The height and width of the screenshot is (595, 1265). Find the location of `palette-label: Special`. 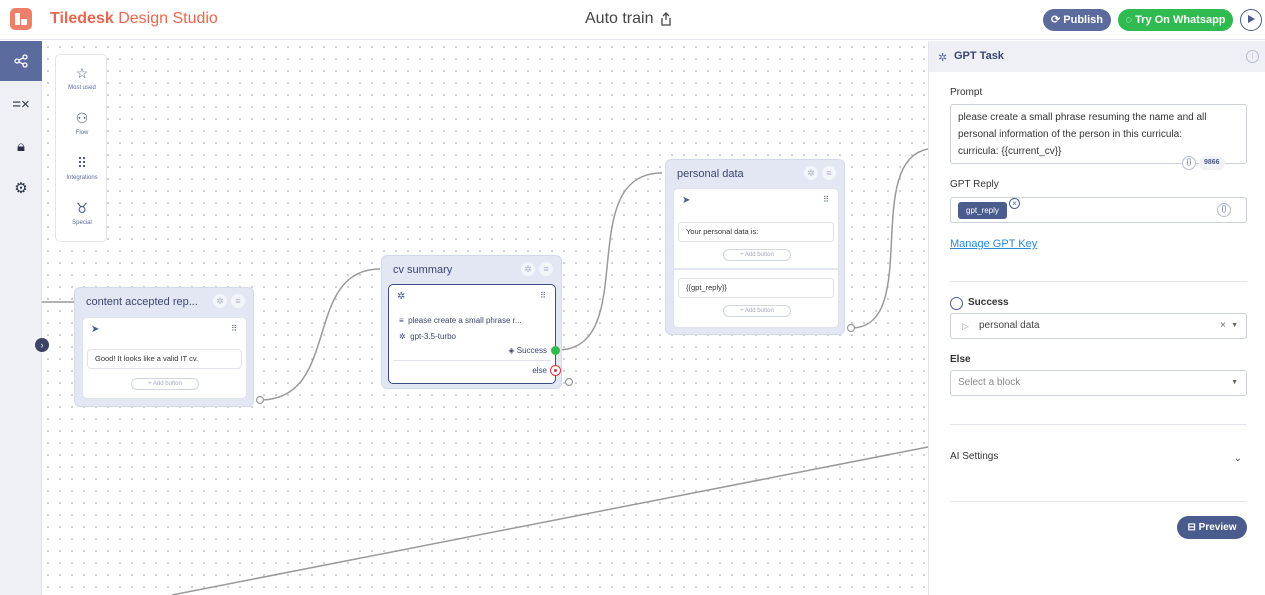

palette-label: Special is located at coordinates (82, 223).